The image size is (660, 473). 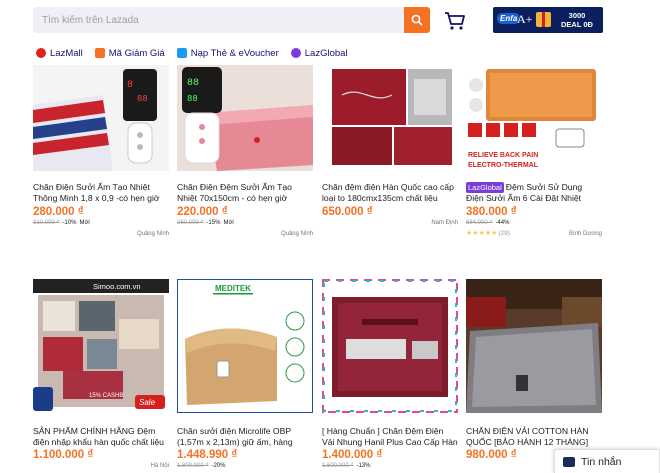 What do you see at coordinates (491, 455) in the screenshot?
I see `product-price: 980.000 ₫` at bounding box center [491, 455].